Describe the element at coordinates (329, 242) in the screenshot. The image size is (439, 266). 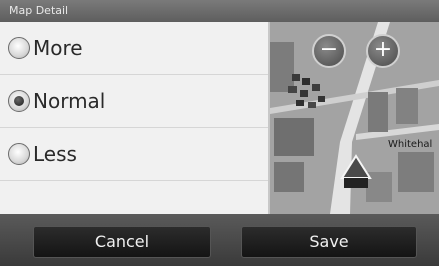
I see `save-button: Save` at that location.